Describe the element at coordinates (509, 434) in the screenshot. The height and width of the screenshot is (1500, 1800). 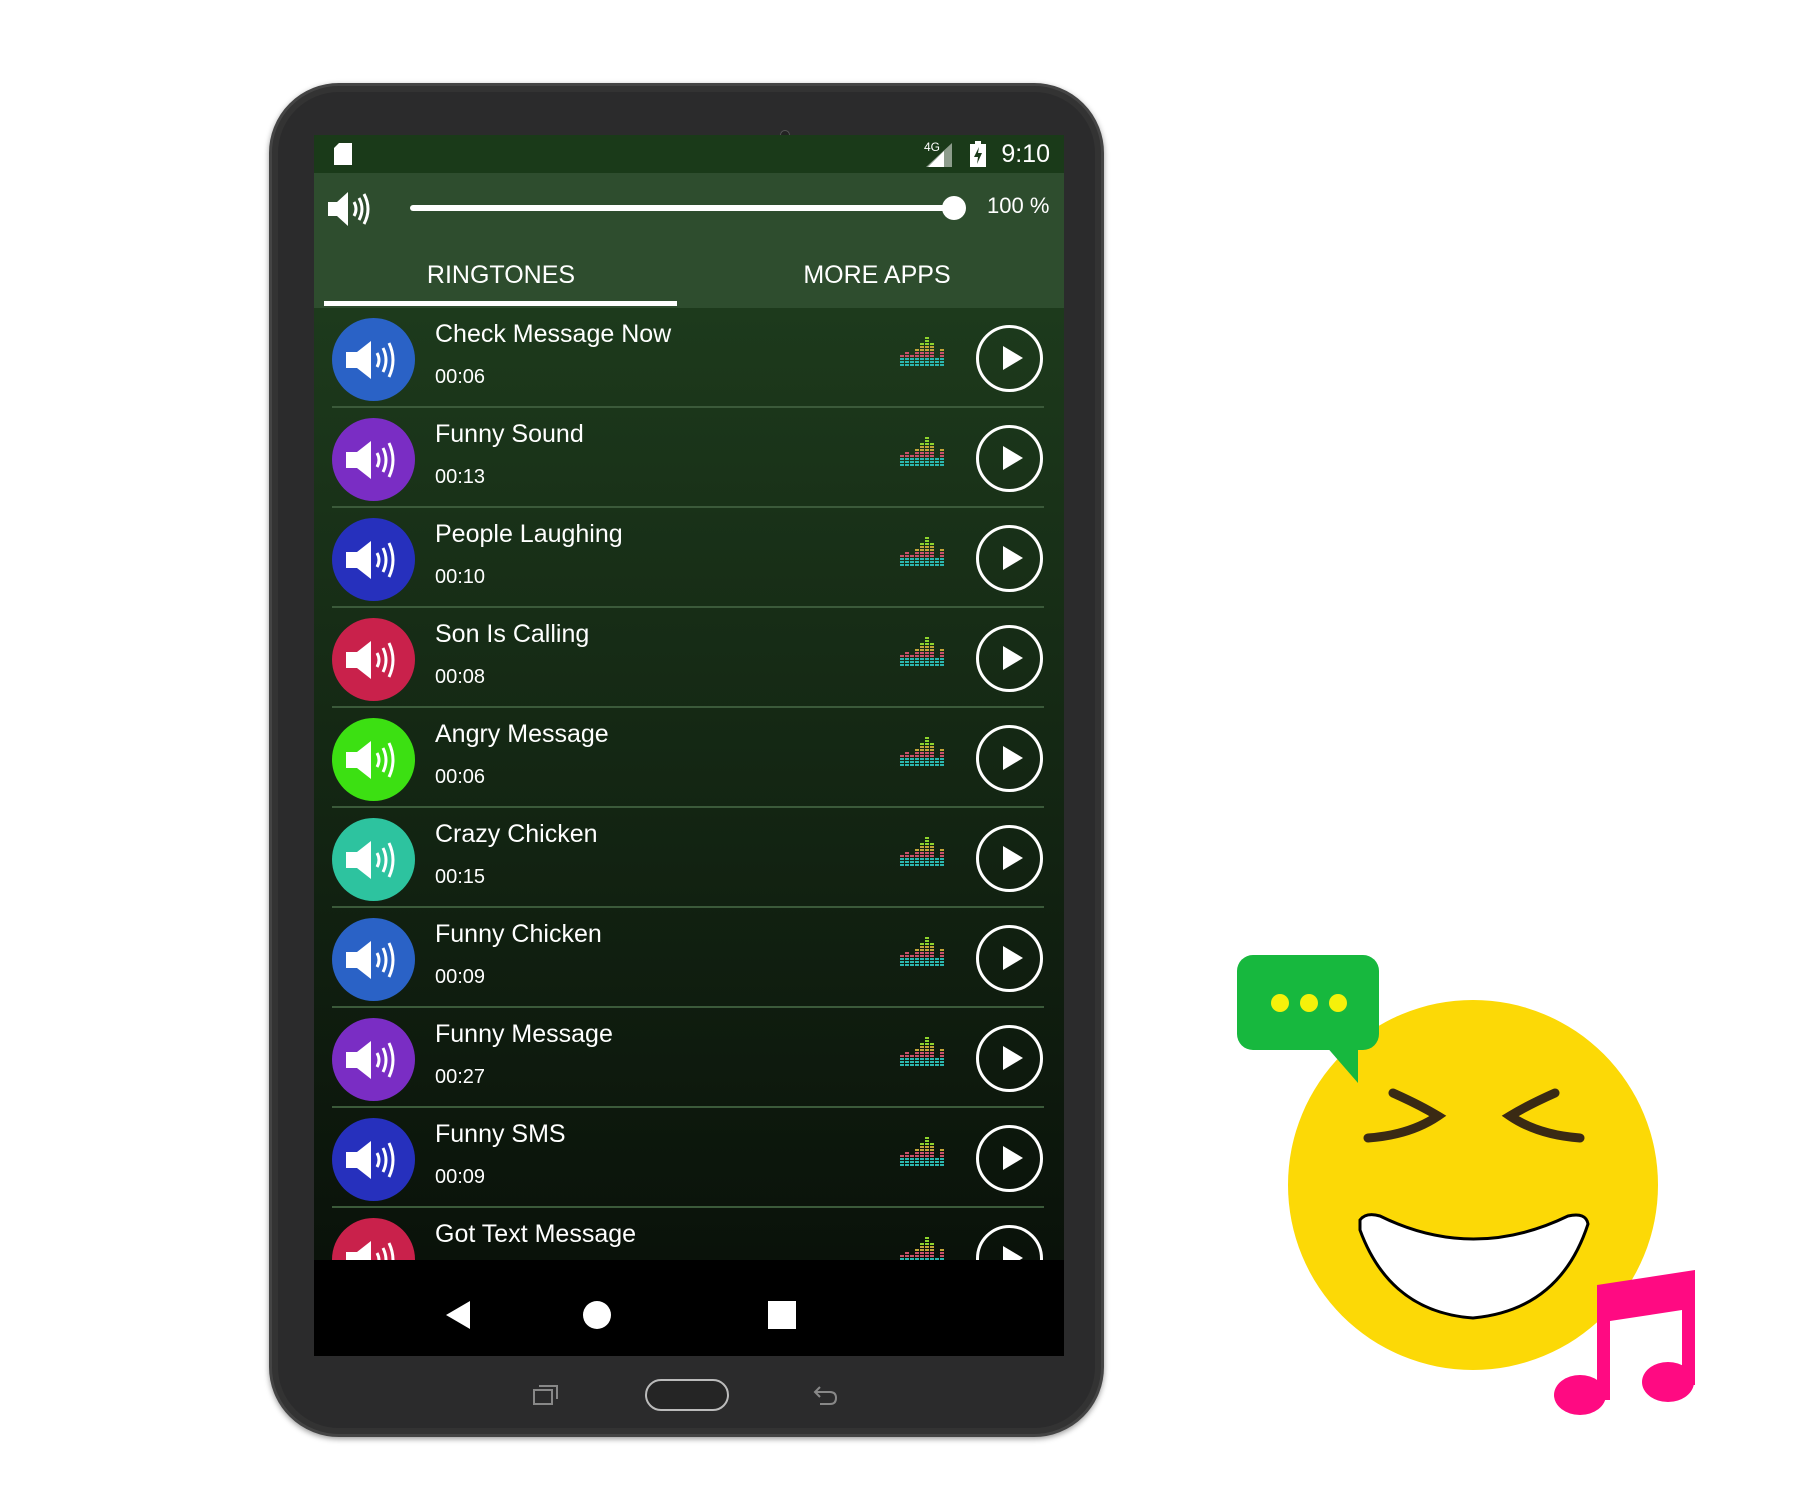
I see `ringtone-title: Funny Sound` at that location.